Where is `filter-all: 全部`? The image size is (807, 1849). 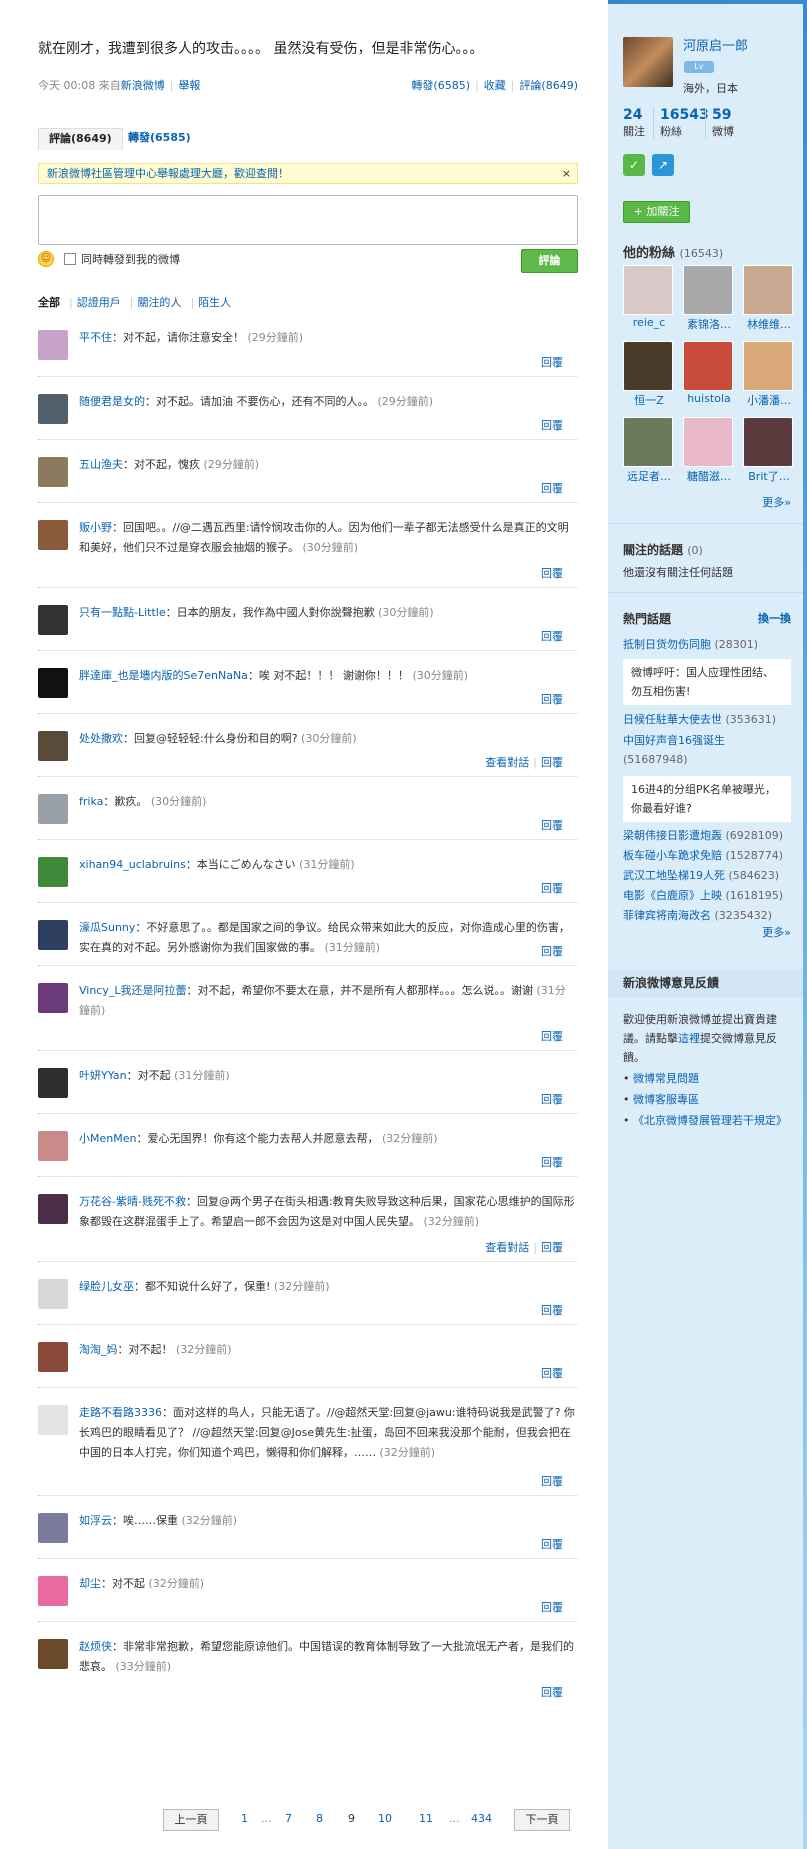
filter-all: 全部 is located at coordinates (49, 302).